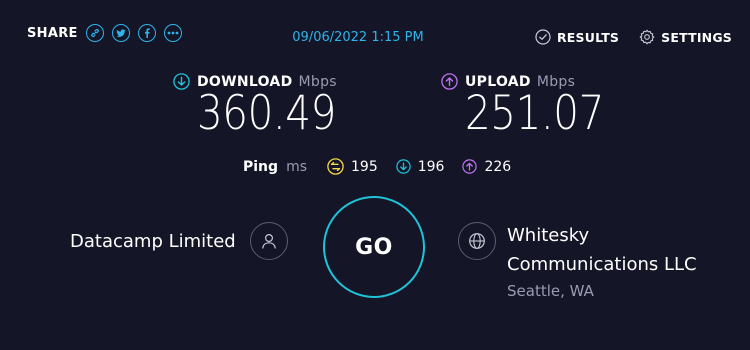 Image resolution: width=750 pixels, height=350 pixels. What do you see at coordinates (470, 166) in the screenshot?
I see `upload-latency-icon` at bounding box center [470, 166].